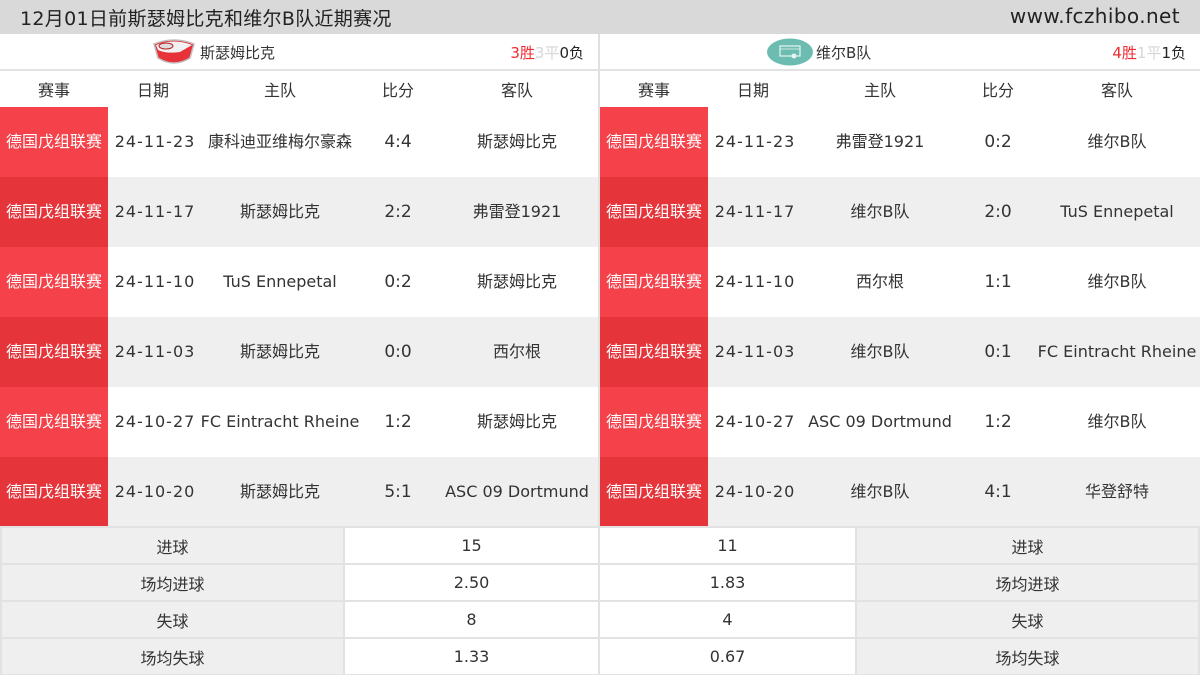 The height and width of the screenshot is (675, 1200). Describe the element at coordinates (471, 619) in the screenshot. I see `left-stat-value: 8` at that location.